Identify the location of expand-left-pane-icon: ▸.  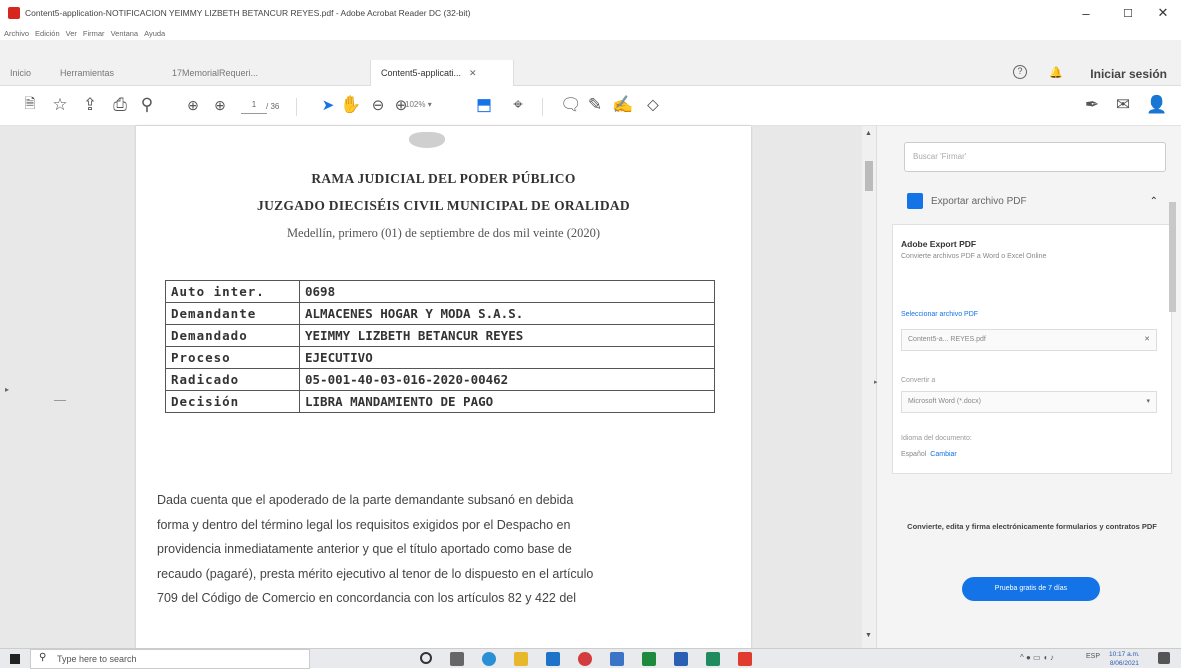
(7, 389).